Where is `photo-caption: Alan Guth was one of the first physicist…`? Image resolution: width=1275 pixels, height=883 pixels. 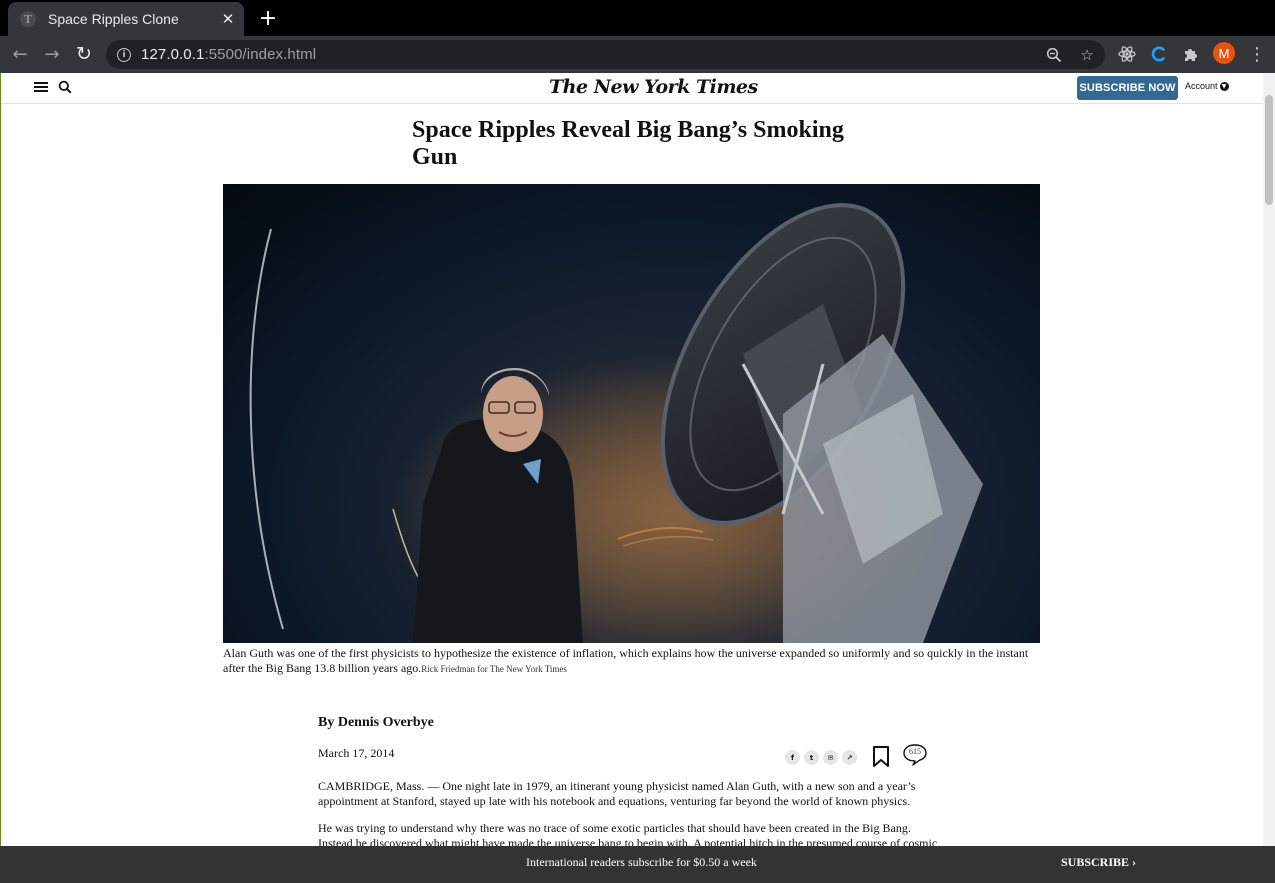
photo-caption: Alan Guth was one of the first physicist… is located at coordinates (631, 661).